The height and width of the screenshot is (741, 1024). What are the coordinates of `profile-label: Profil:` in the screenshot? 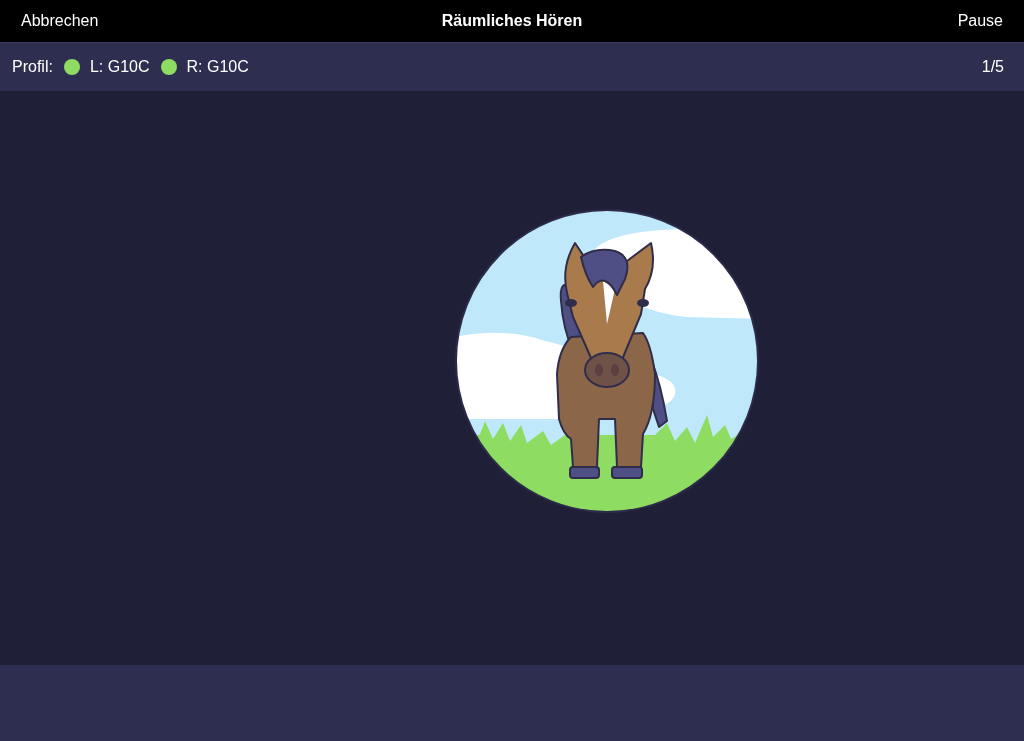 It's located at (32, 67).